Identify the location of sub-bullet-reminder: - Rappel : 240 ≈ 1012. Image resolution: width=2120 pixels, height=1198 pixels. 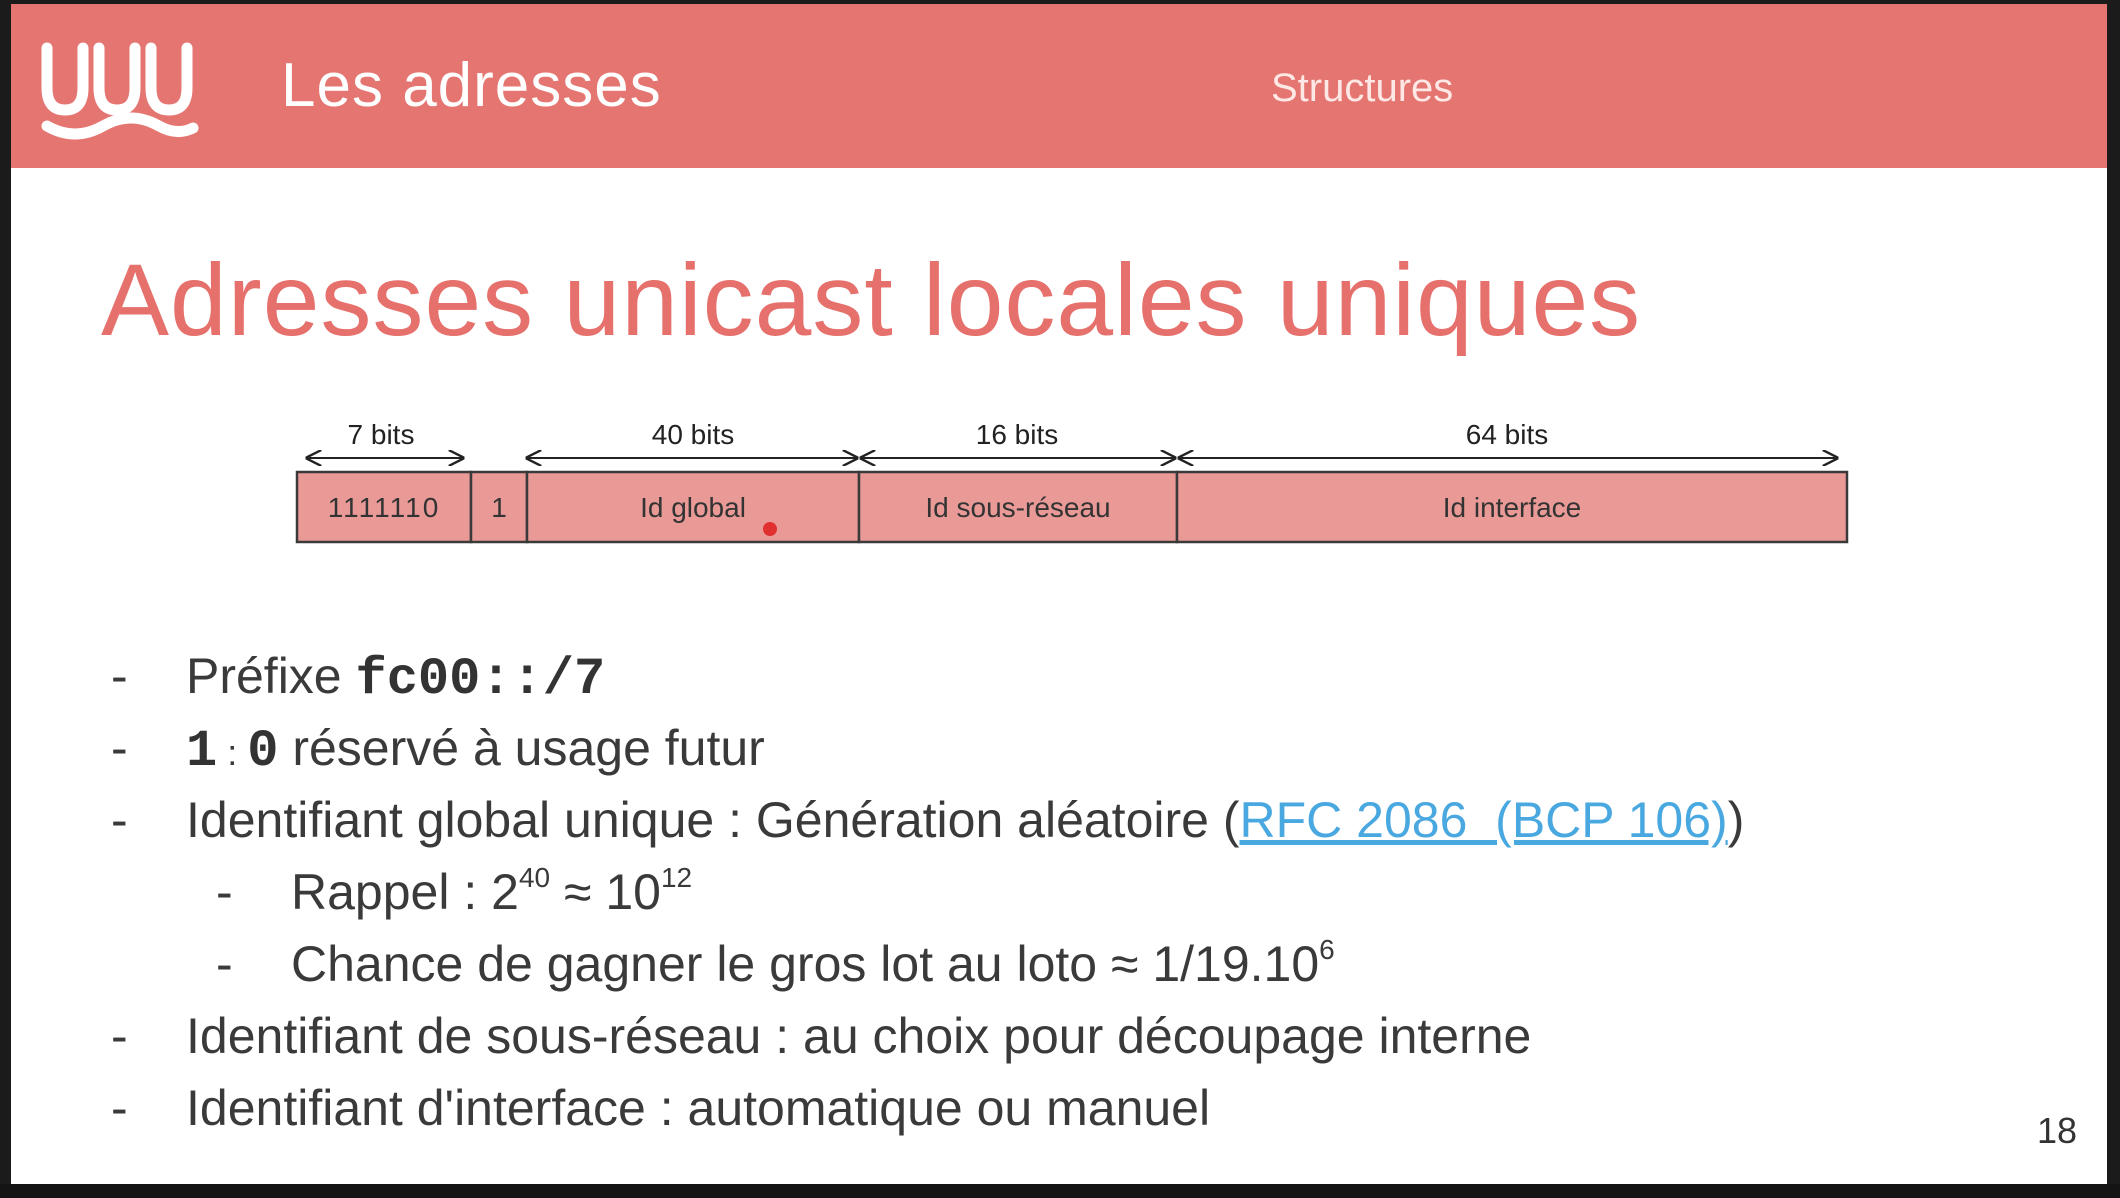
(1059, 892).